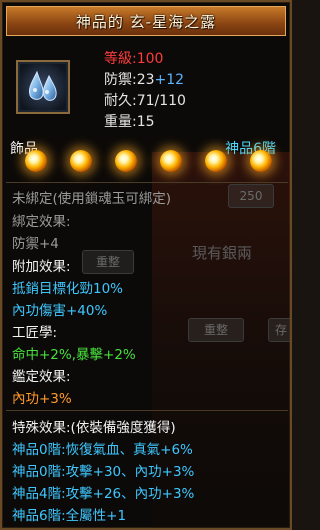 The height and width of the screenshot is (530, 320). Describe the element at coordinates (145, 101) in the screenshot. I see `item-durability: 耐久:71/110` at that location.